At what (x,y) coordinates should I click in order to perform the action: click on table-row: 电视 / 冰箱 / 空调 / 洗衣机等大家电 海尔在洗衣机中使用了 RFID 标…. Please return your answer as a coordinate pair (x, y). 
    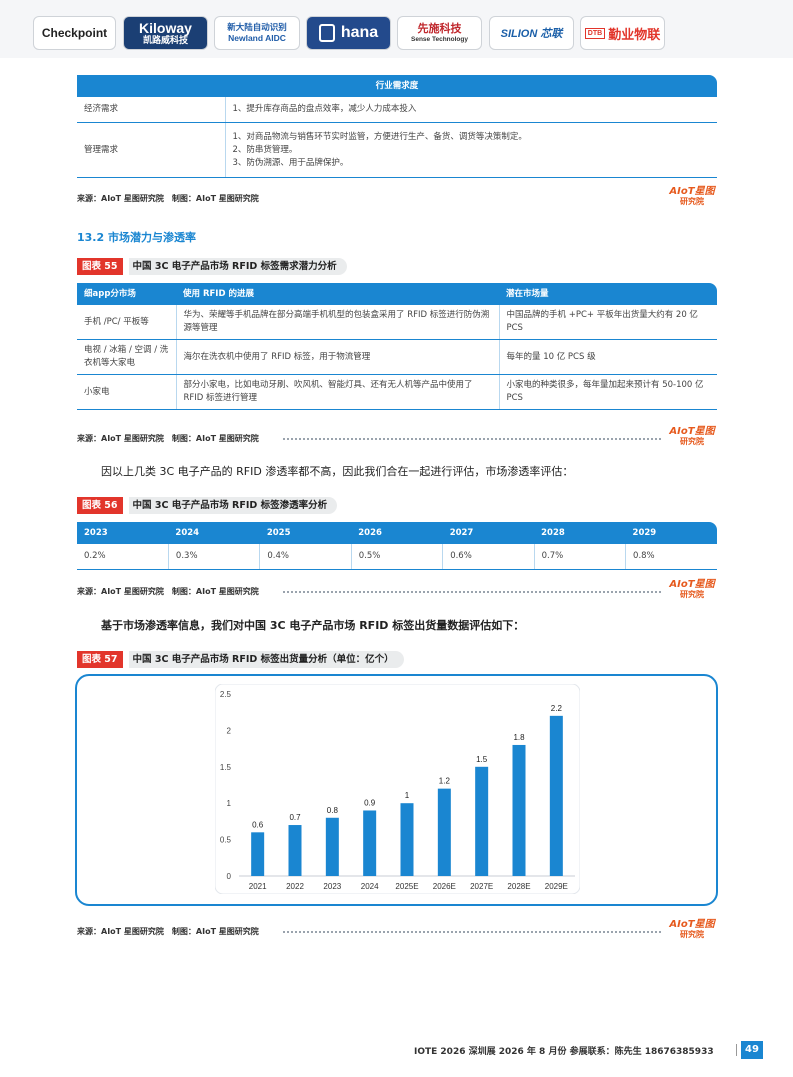
    Looking at the image, I should click on (397, 357).